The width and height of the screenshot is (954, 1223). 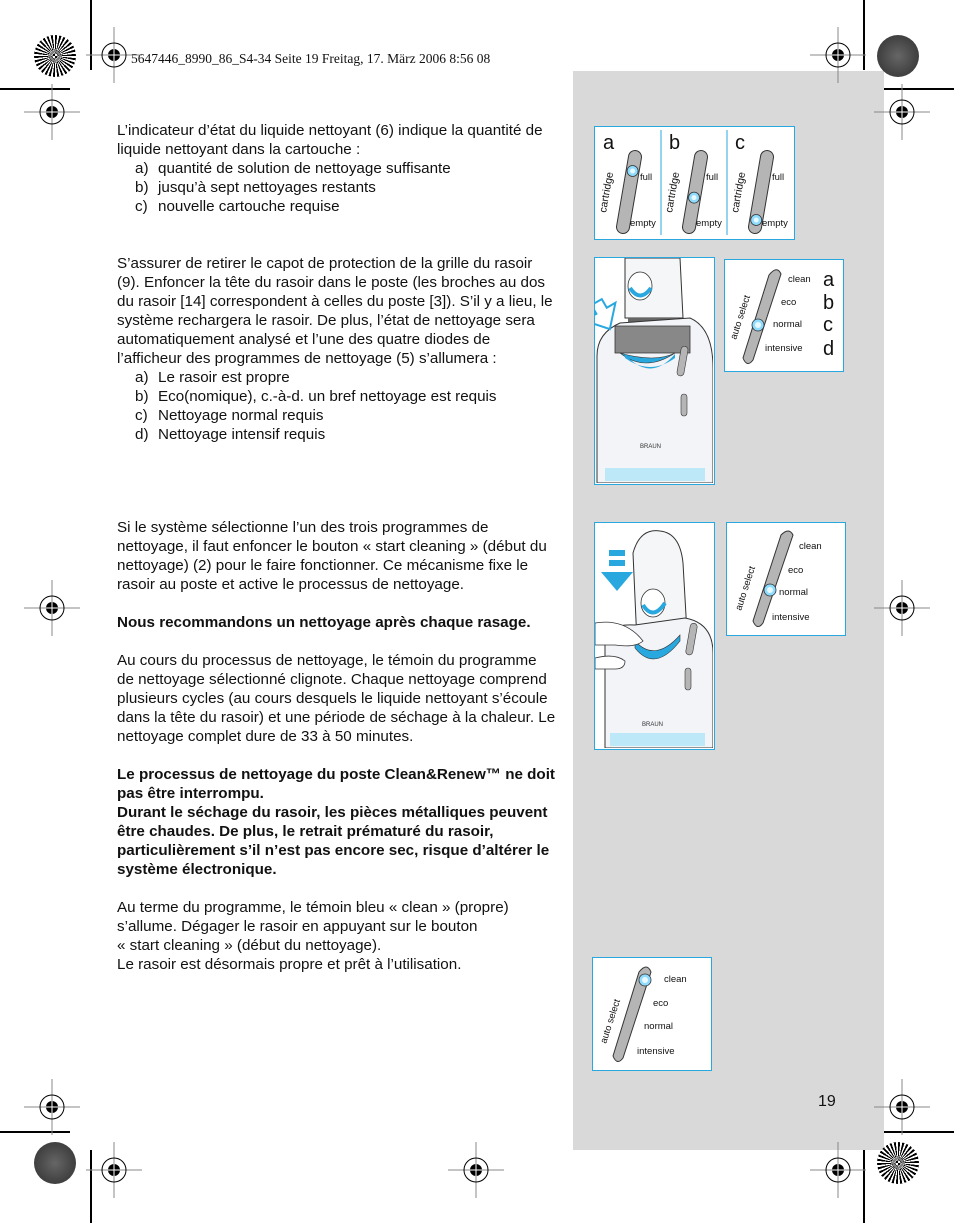 I want to click on cartridge-panel-c: c cartridge full empty, so click(x=757, y=182).